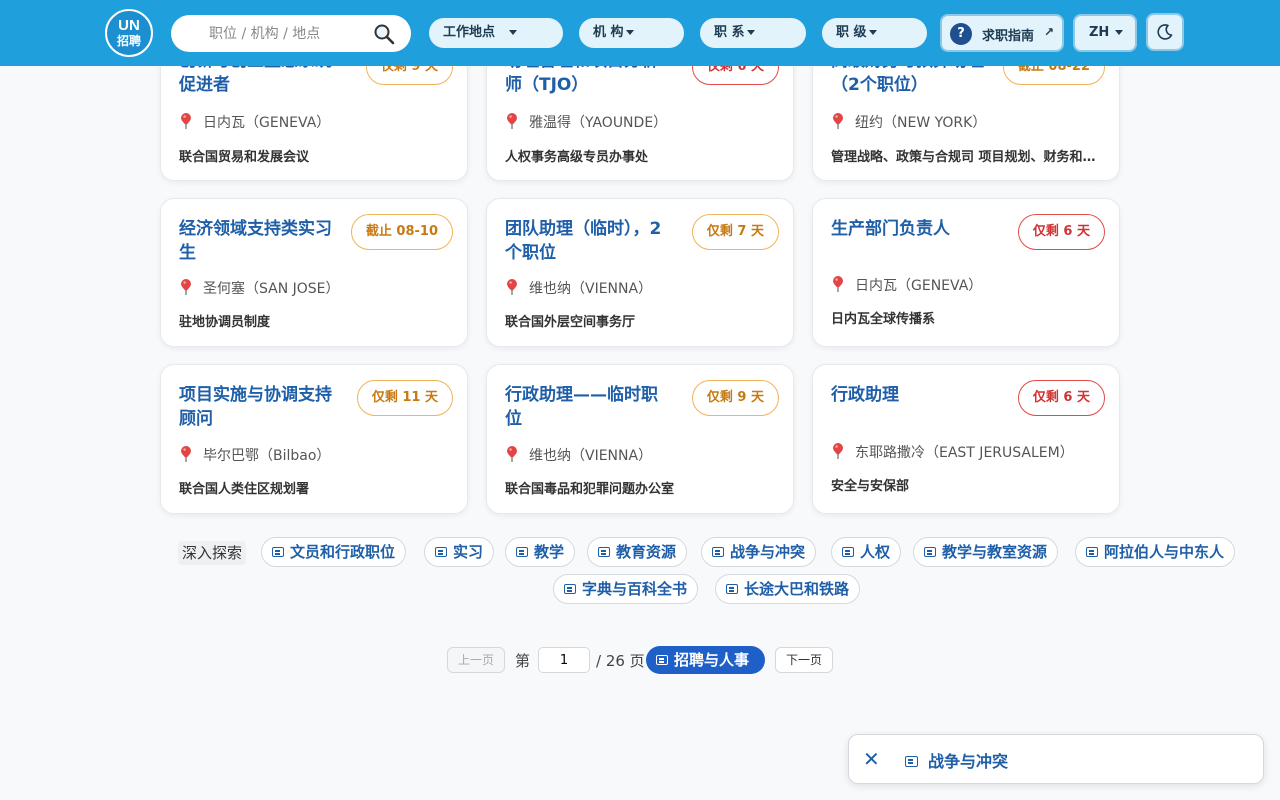 This screenshot has width=1280, height=800. I want to click on explore-tag: 文员和行政职位, so click(334, 552).